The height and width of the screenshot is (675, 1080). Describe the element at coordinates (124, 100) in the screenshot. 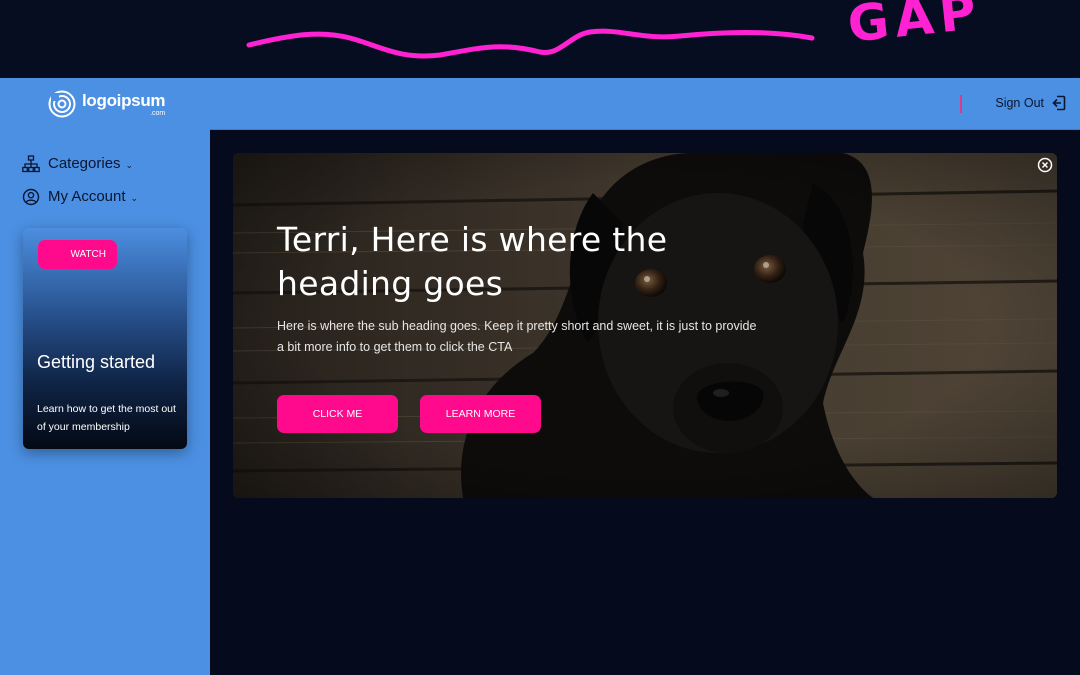

I see `brand-name: logoipsum` at that location.